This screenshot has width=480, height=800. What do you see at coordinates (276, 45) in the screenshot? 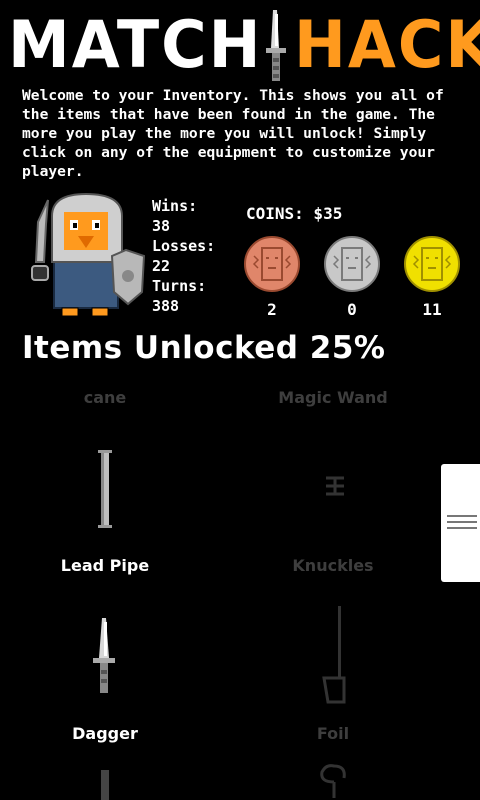
I see `sword-icon` at bounding box center [276, 45].